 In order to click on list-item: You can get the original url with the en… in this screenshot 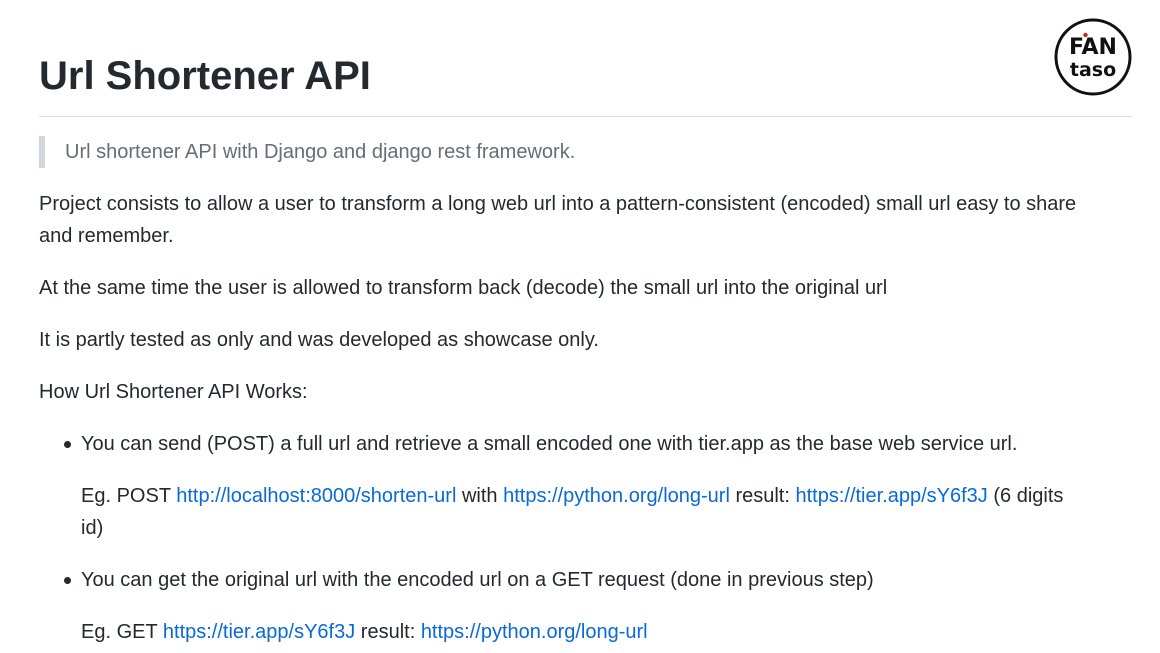, I will do `click(469, 580)`.